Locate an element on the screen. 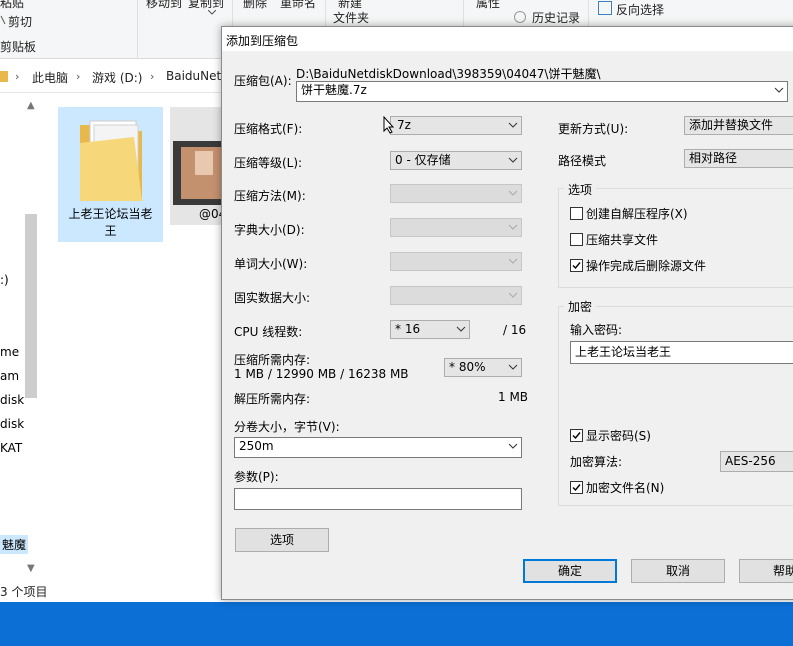  show-password-checkbox is located at coordinates (576, 435).